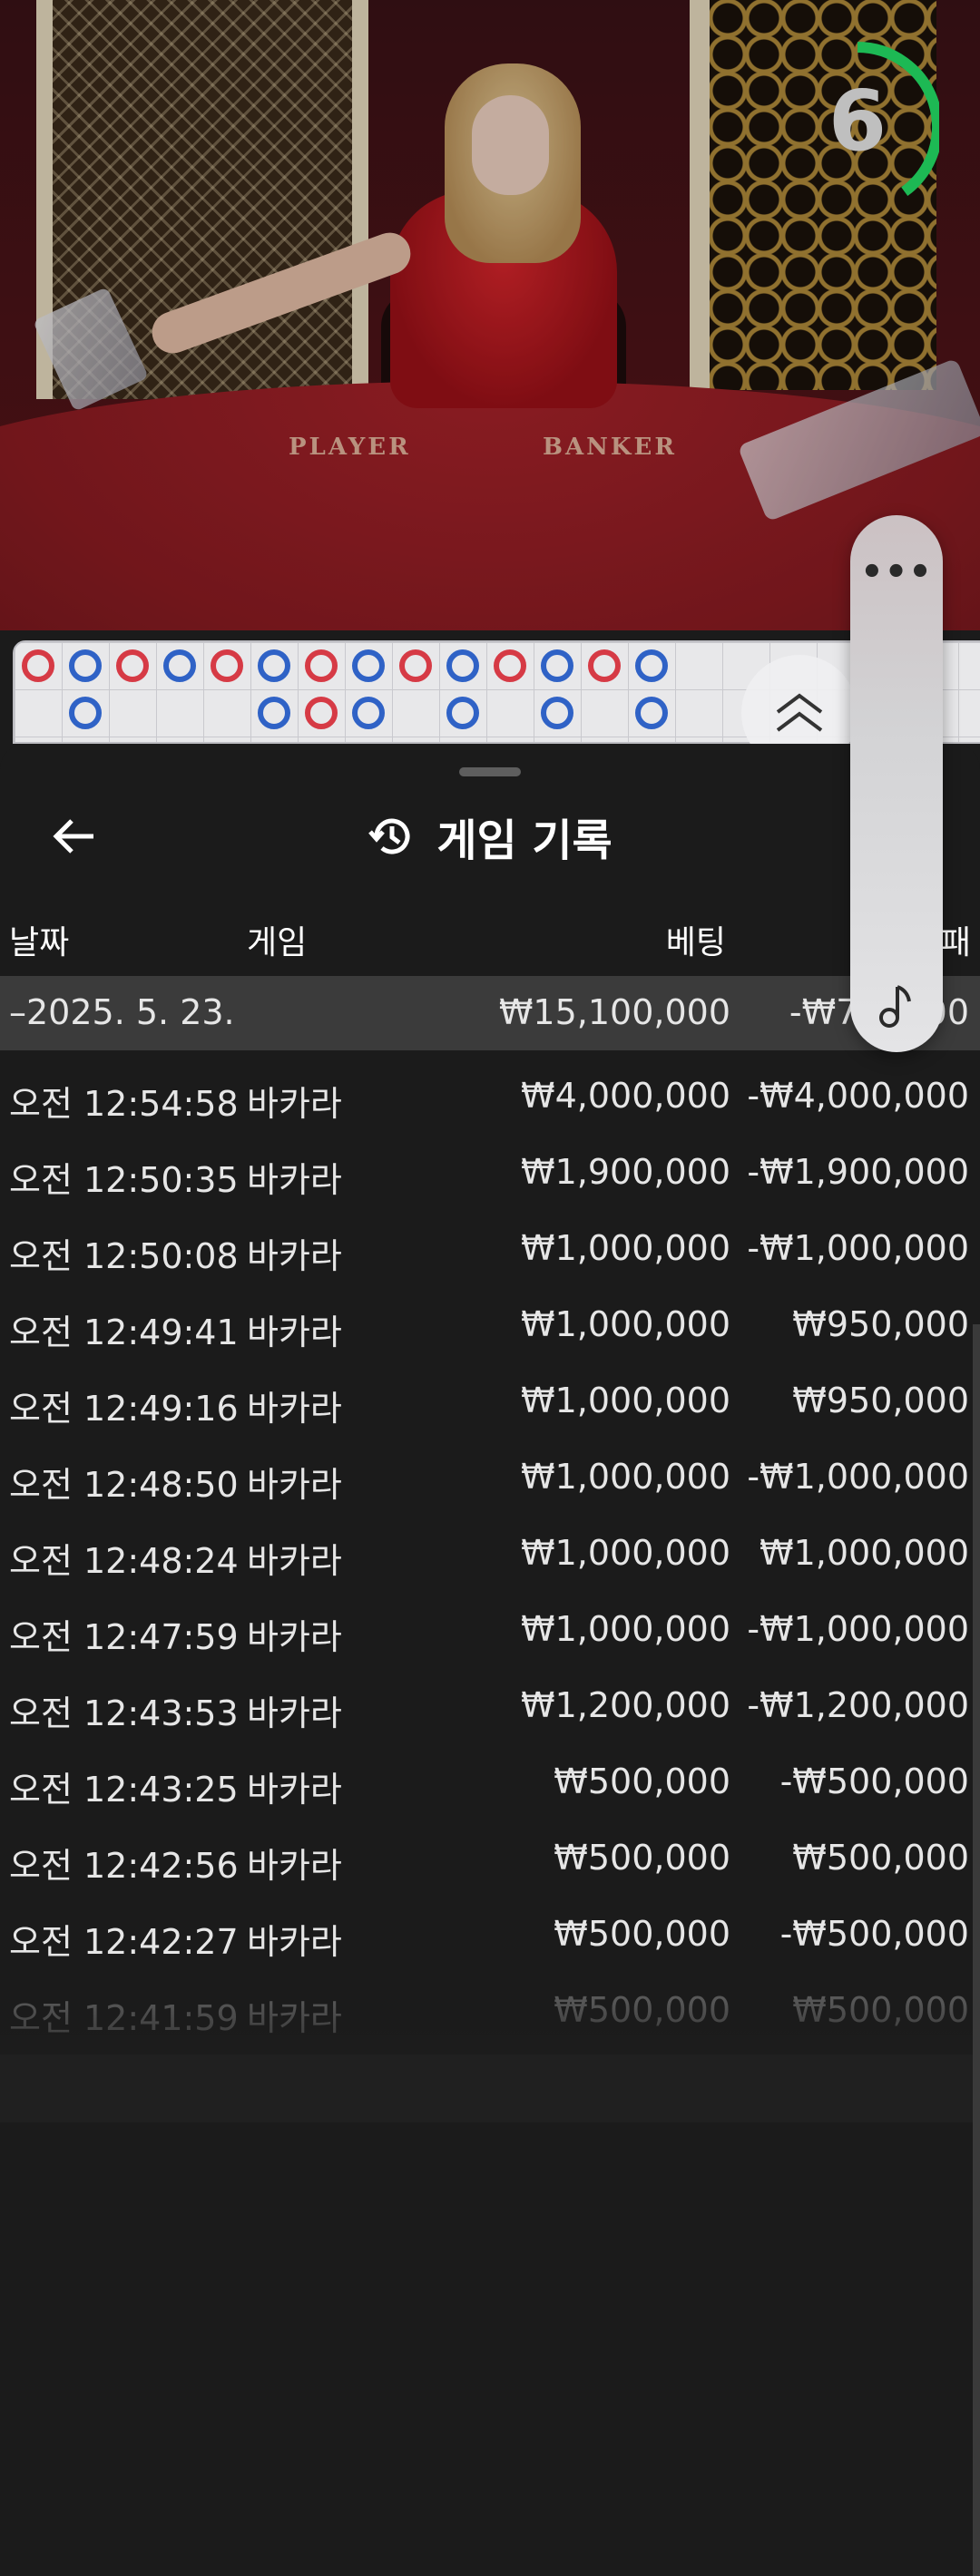  Describe the element at coordinates (490, 1328) in the screenshot. I see `history-row: 오전 12:49:41 바카라 ₩1,000,000 ₩950,000` at that location.